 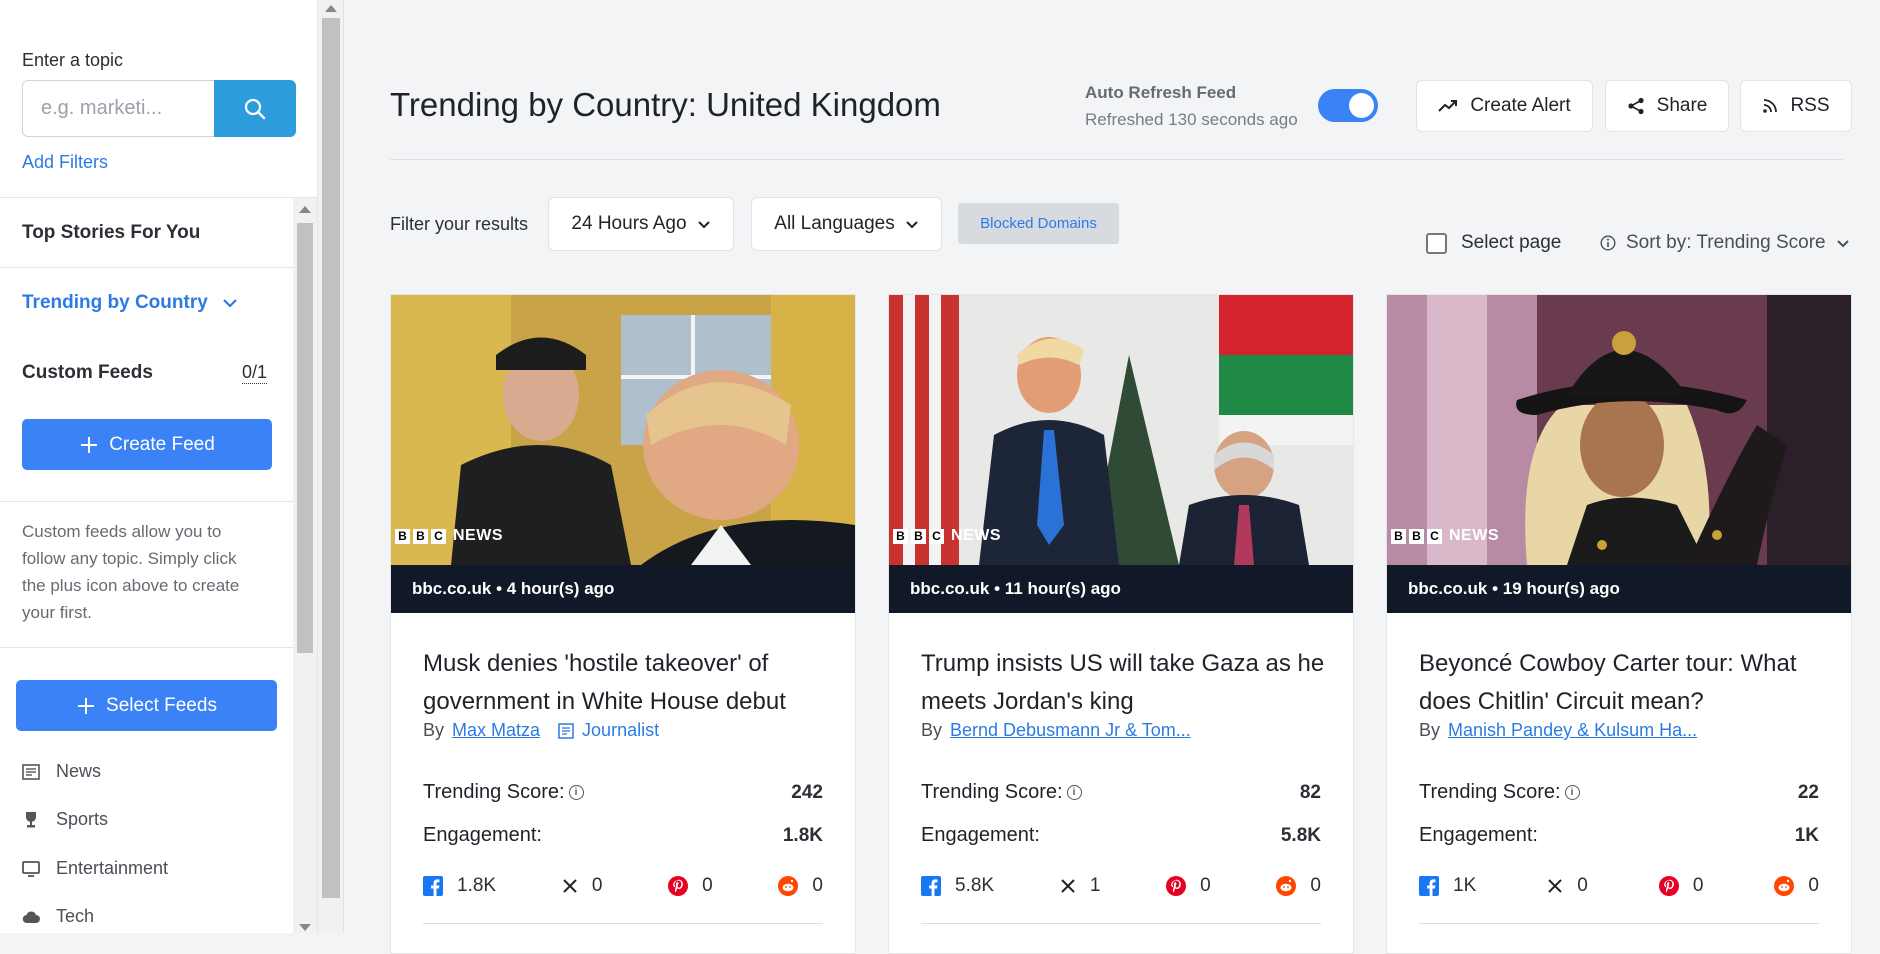 What do you see at coordinates (1448, 106) in the screenshot?
I see `trending-up-icon` at bounding box center [1448, 106].